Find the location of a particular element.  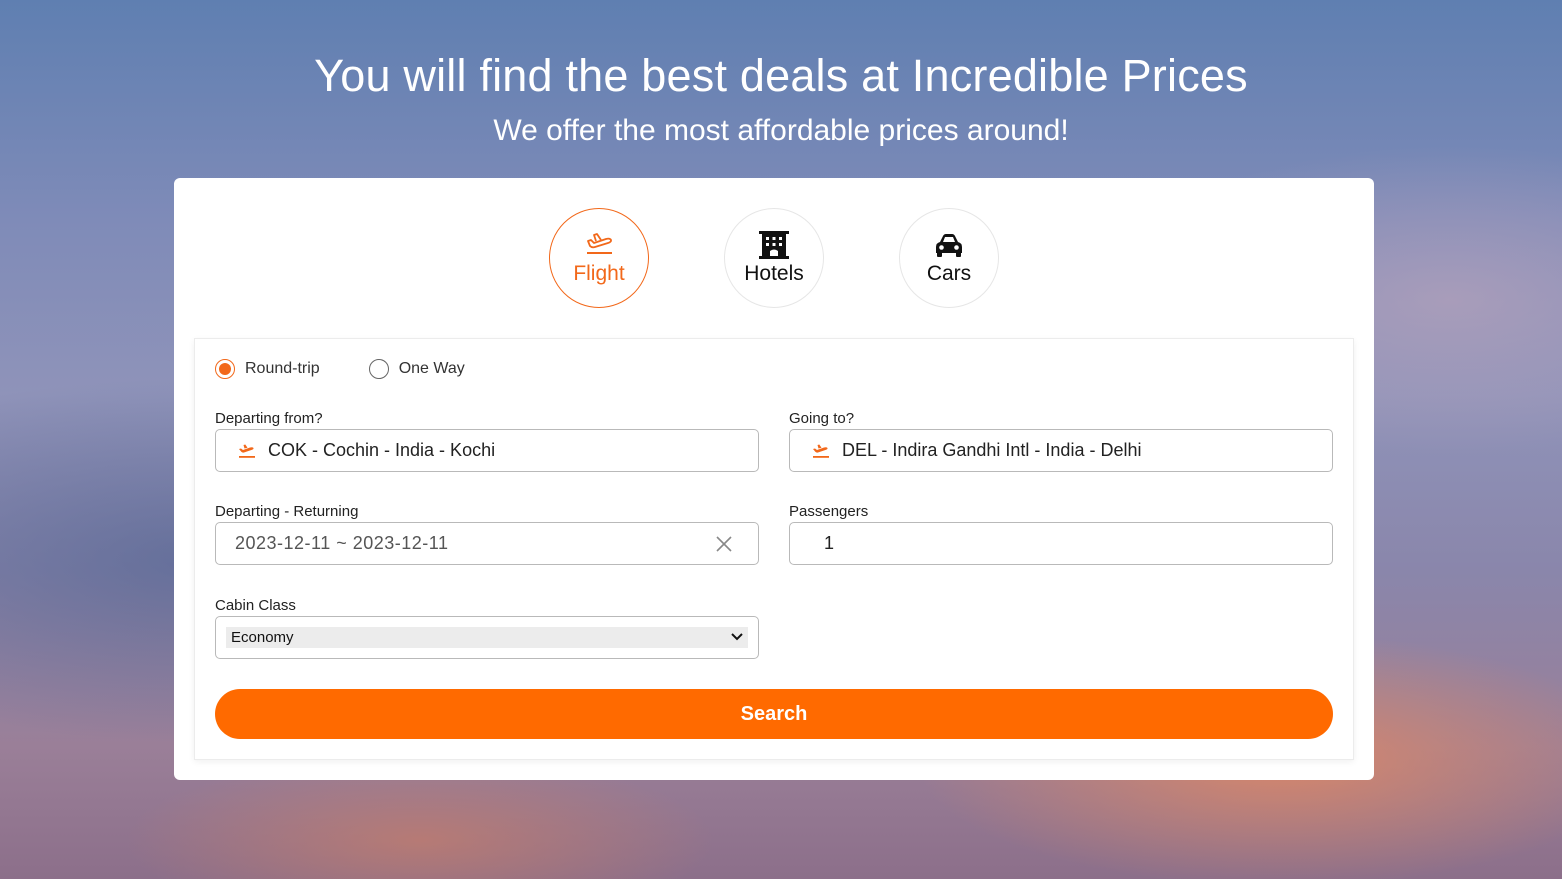

tab-hotels: Hotels is located at coordinates (774, 258).